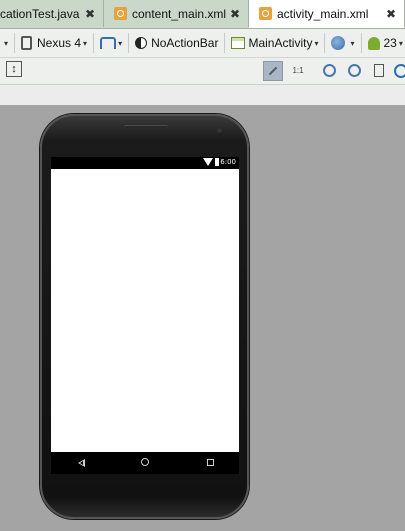 Image resolution: width=405 pixels, height=531 pixels. What do you see at coordinates (219, 130) in the screenshot?
I see `front-camera` at bounding box center [219, 130].